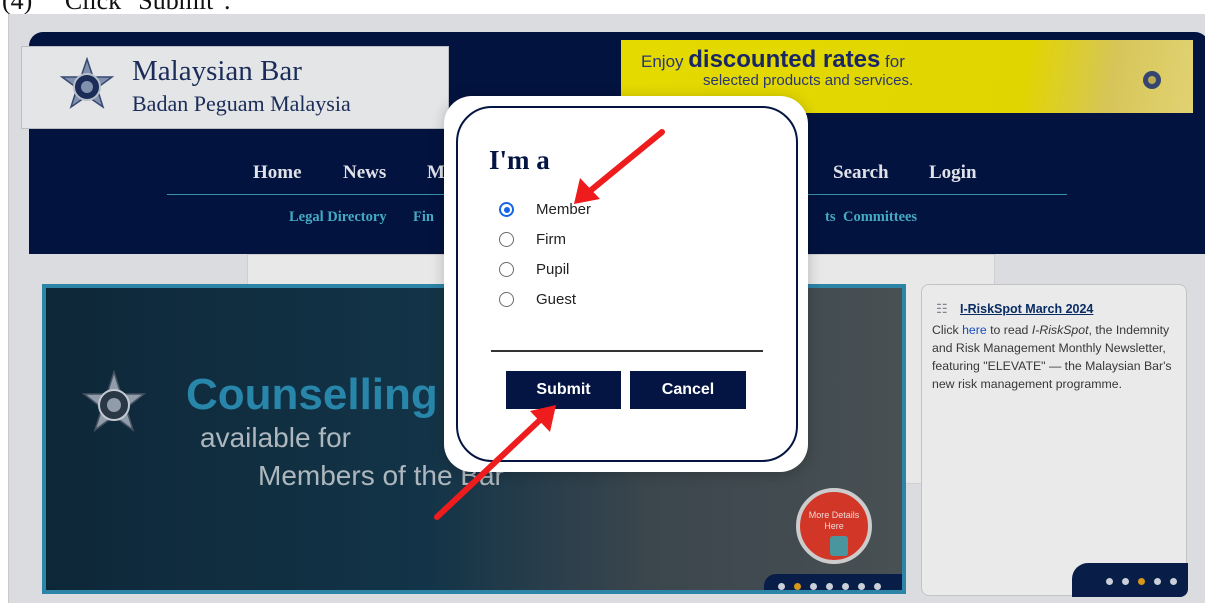 Image resolution: width=1205 pixels, height=603 pixels. Describe the element at coordinates (688, 390) in the screenshot. I see `cancel-button: Cancel` at that location.